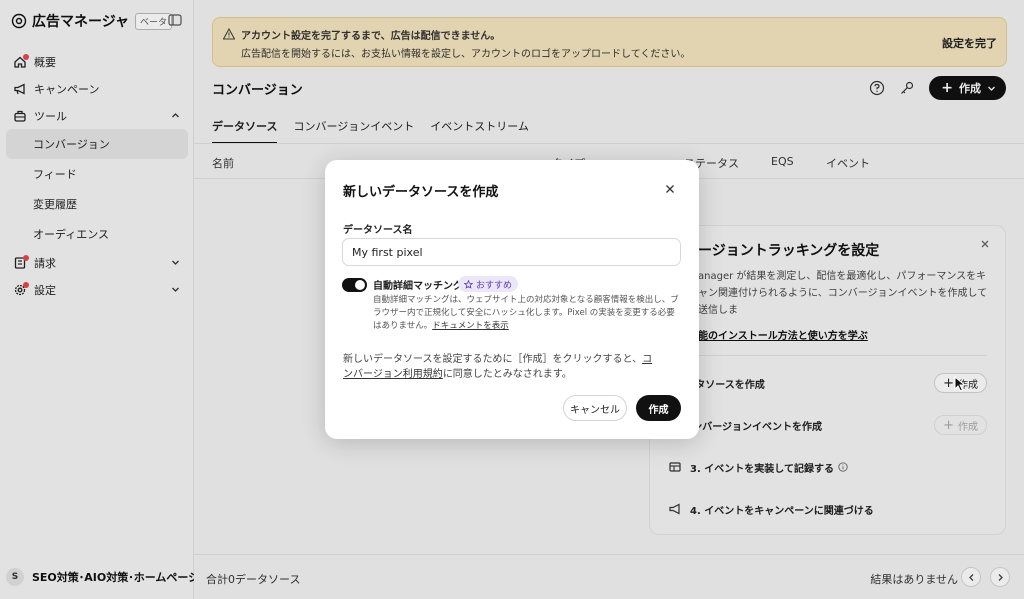 This screenshot has height=599, width=1024. I want to click on recommended-badge: おすすめ, so click(488, 284).